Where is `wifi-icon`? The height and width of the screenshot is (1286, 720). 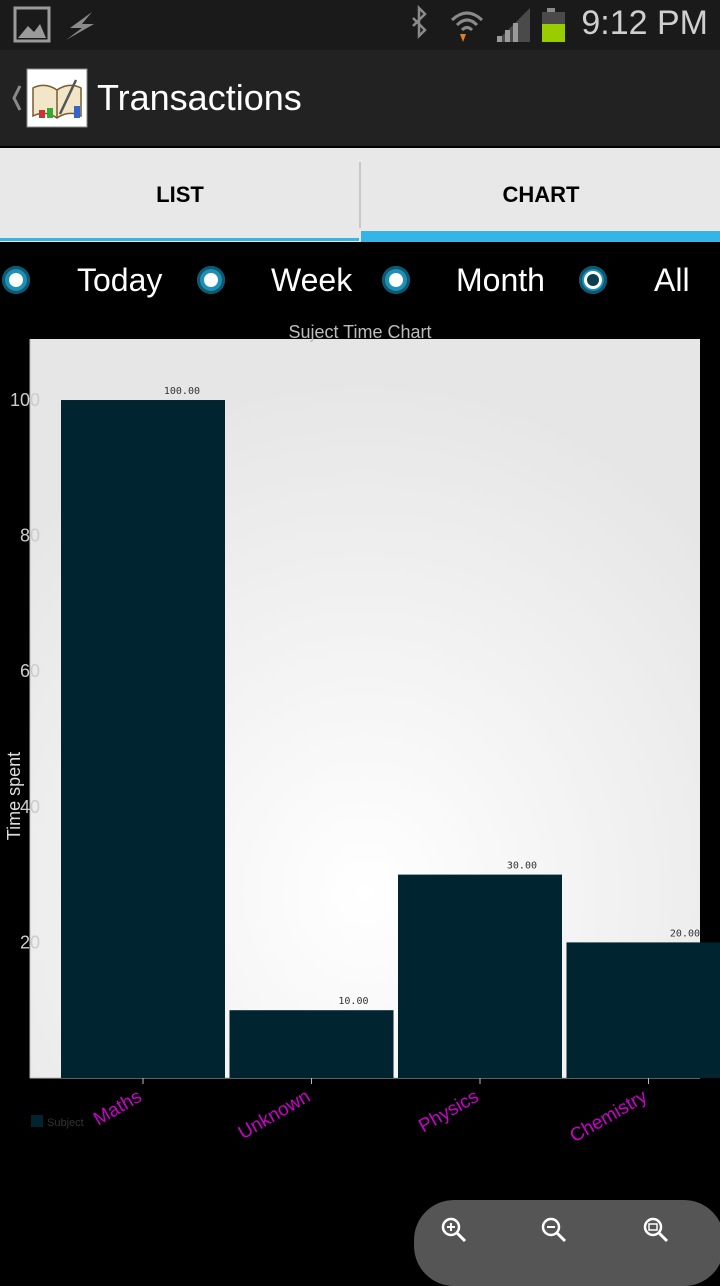 wifi-icon is located at coordinates (467, 27).